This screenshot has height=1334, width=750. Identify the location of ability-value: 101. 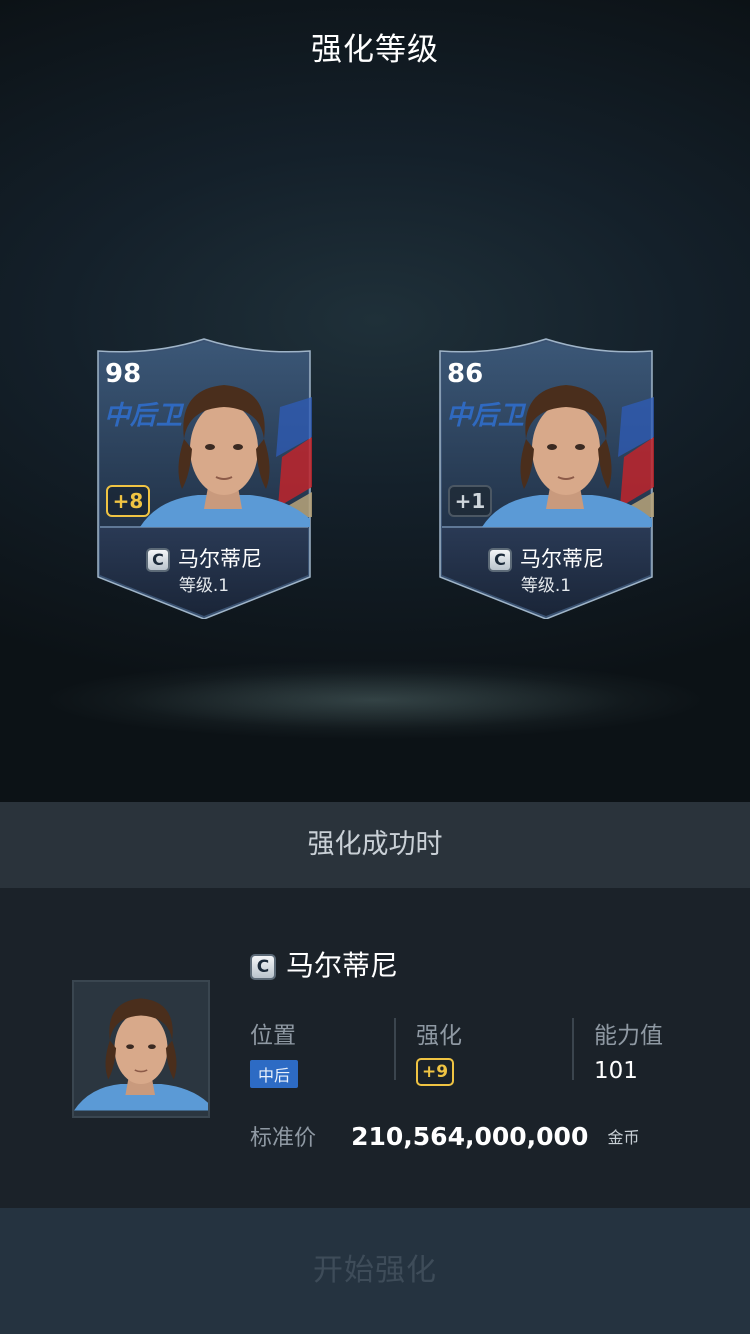
(616, 1071).